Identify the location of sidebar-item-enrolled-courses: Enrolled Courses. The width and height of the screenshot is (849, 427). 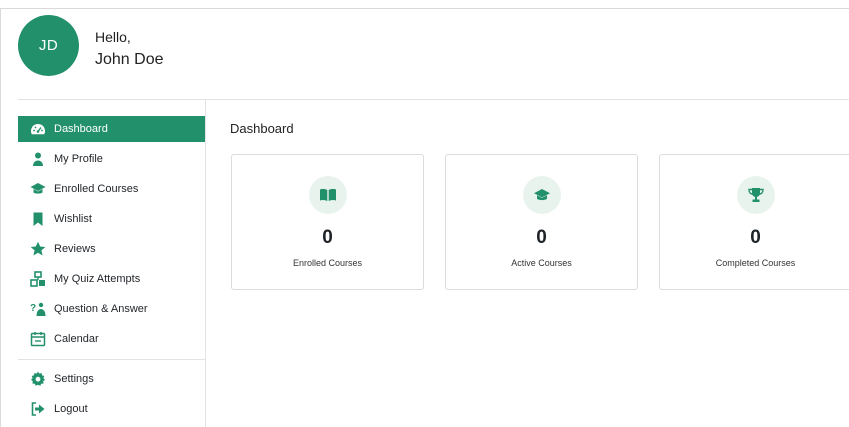
(111, 189).